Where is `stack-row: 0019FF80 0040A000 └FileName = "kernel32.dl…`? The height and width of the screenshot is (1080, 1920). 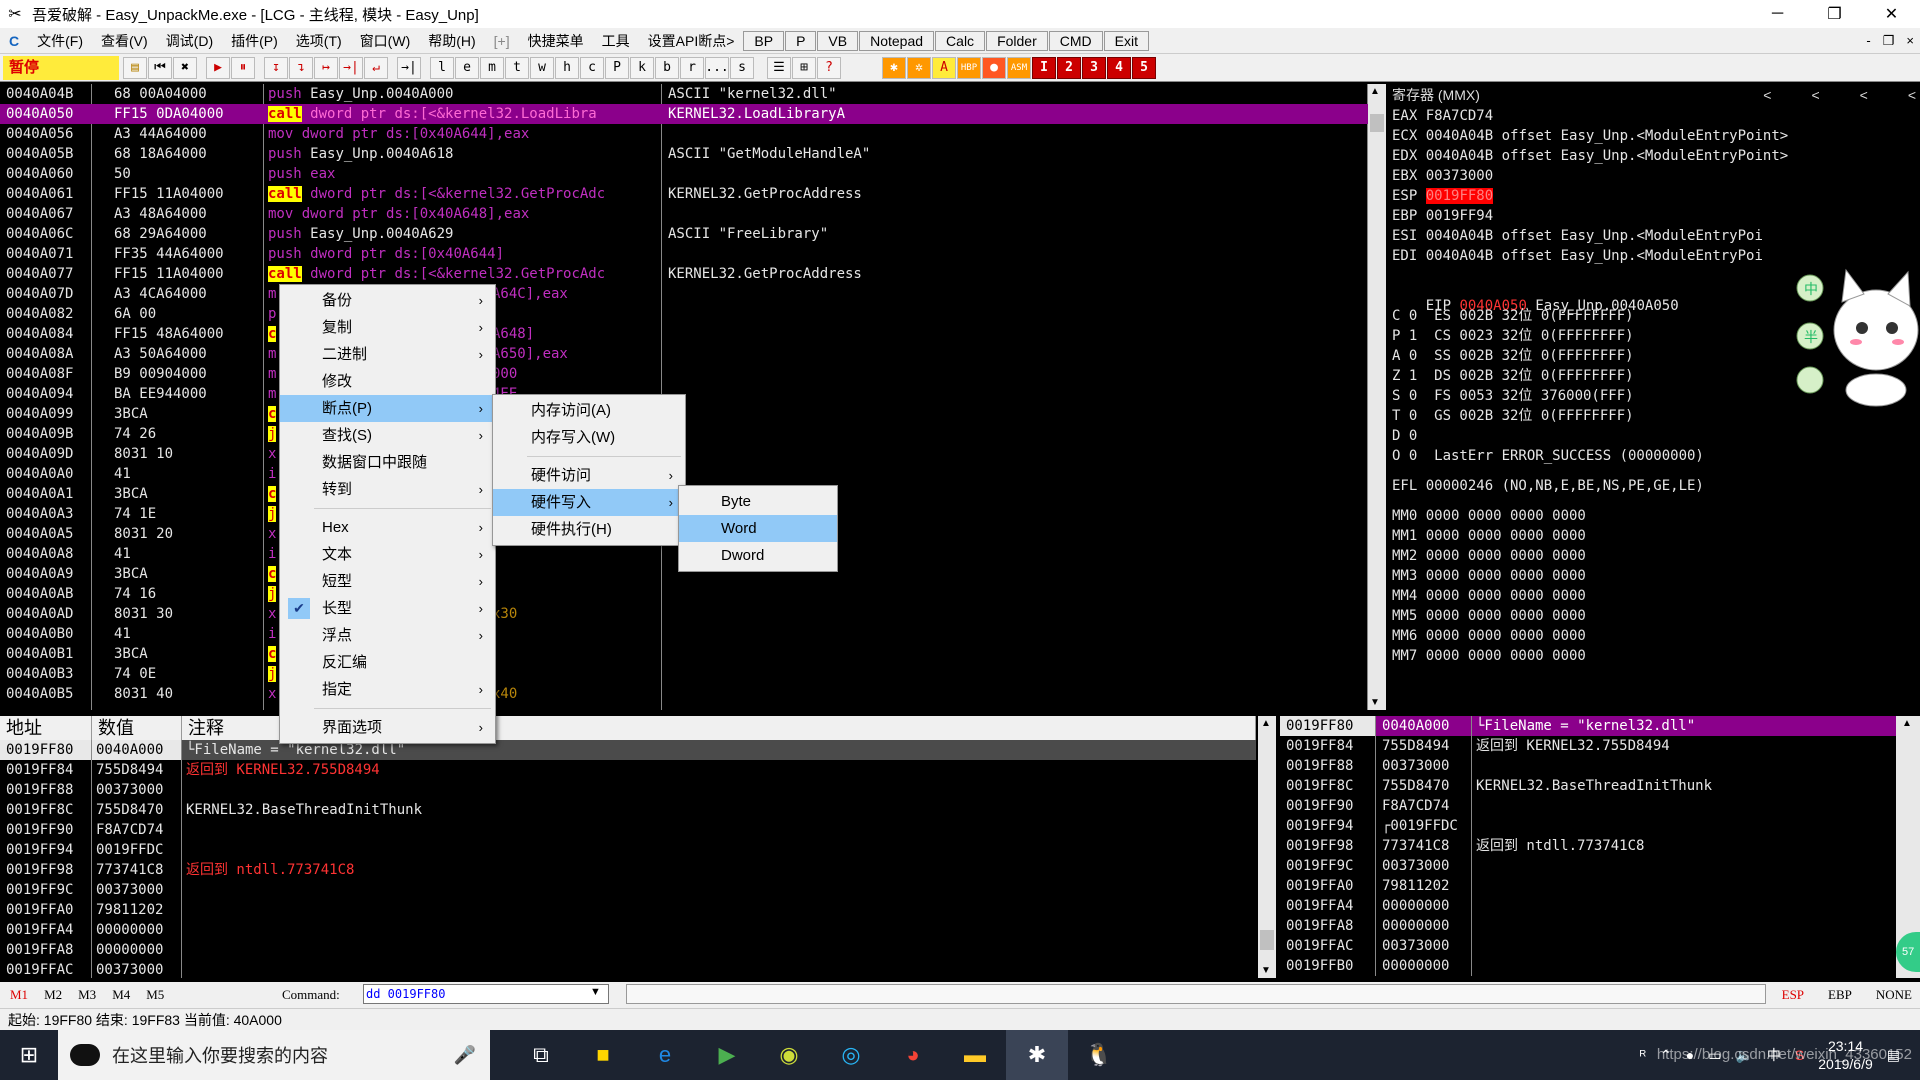
stack-row: 0019FF80 0040A000 └FileName = "kernel32.dl… is located at coordinates (1588, 726).